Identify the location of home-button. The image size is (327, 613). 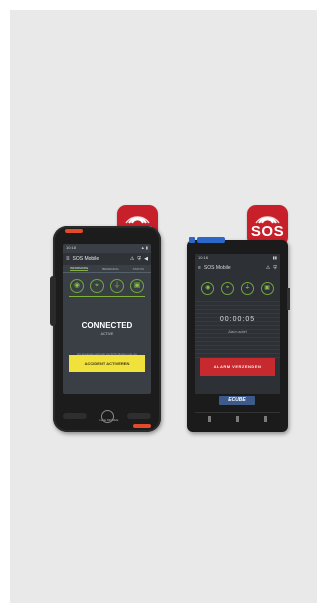
(107, 416).